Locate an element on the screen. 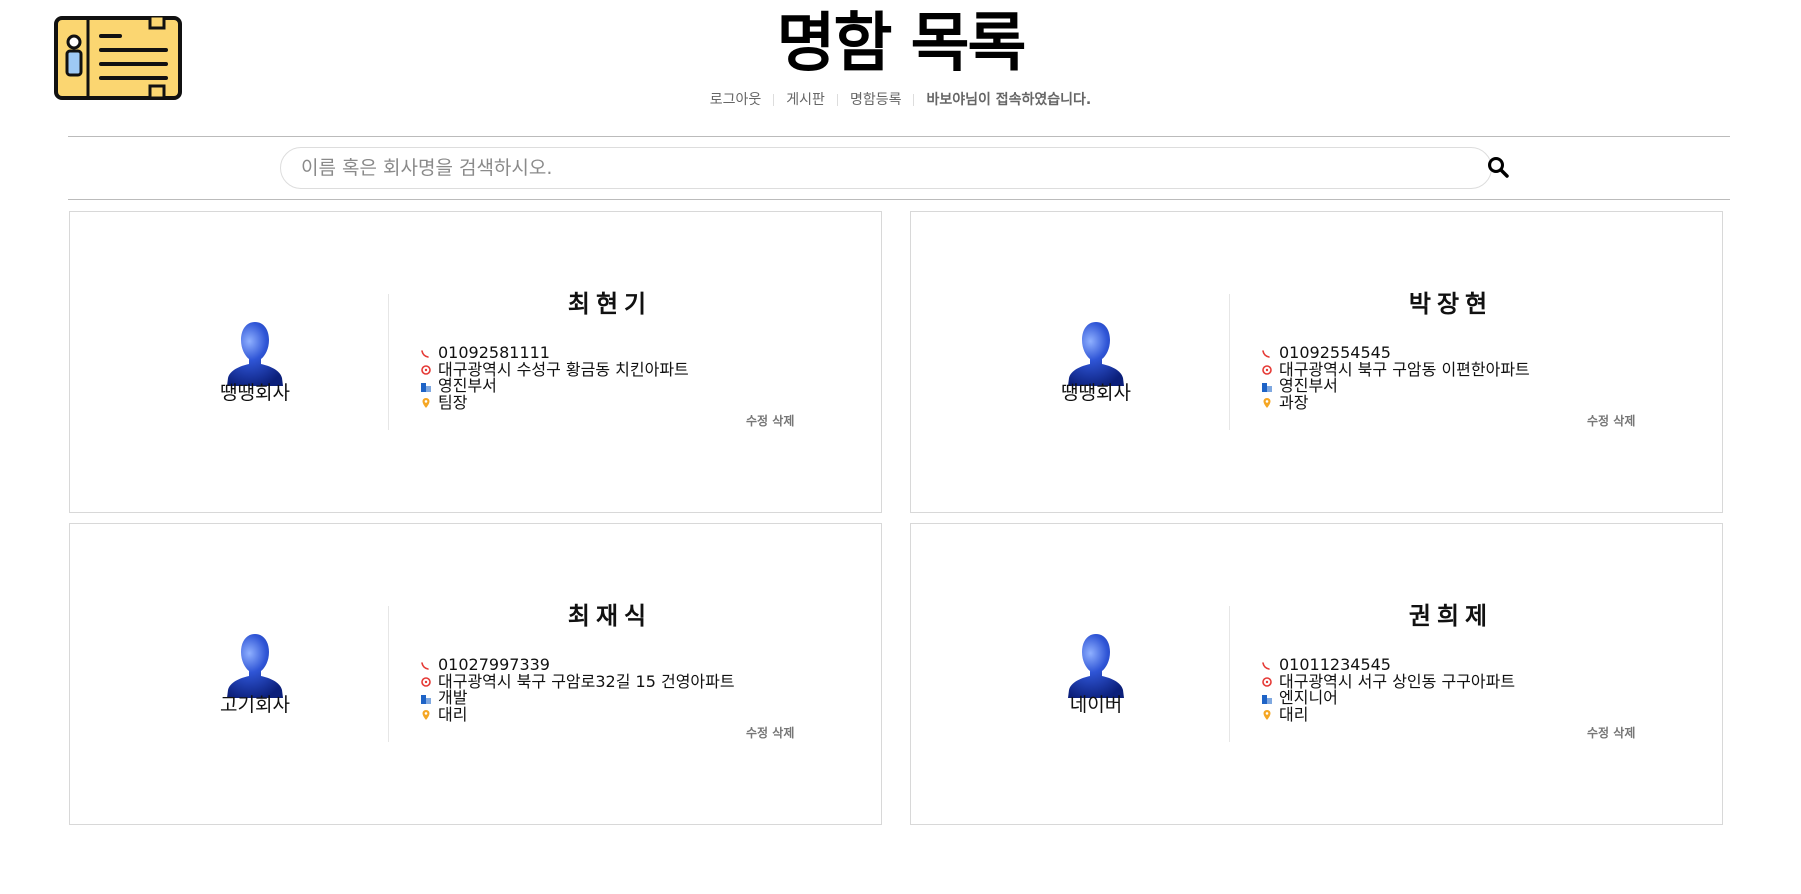 This screenshot has height=894, width=1801. card-info: 01092554545 대구광역시 북구 구암동 이편한아파트 영진부서 과장 is located at coordinates (1395, 378).